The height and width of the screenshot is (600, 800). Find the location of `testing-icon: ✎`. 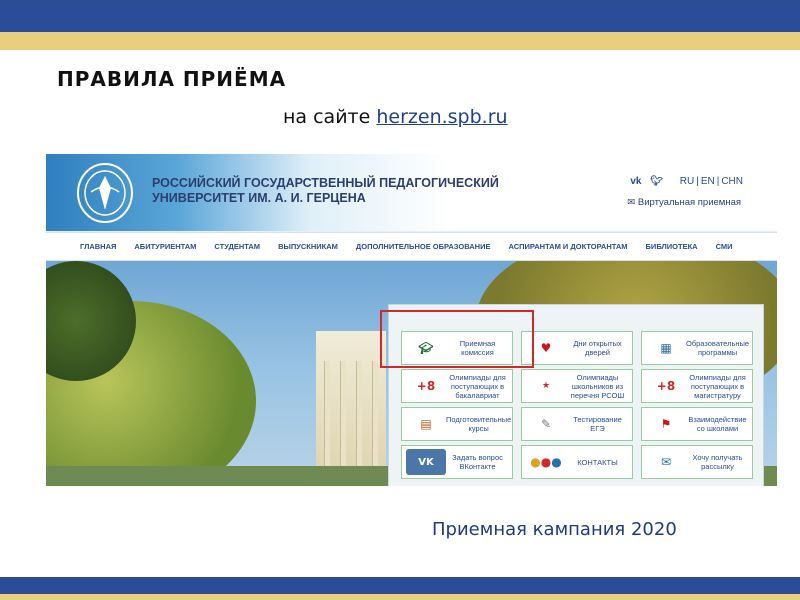

testing-icon: ✎ is located at coordinates (546, 424).